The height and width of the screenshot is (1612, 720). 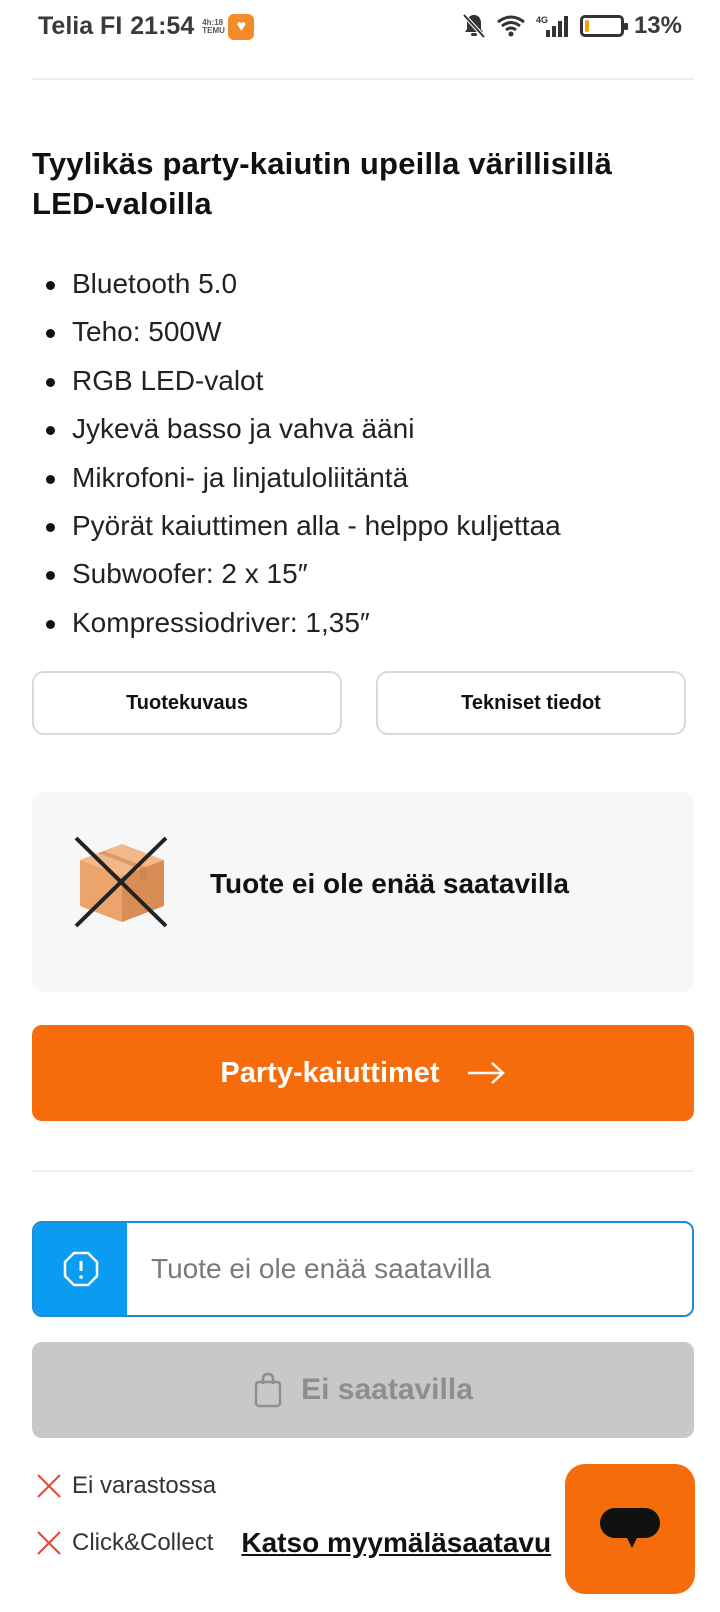 I want to click on feature-item: Bluetooth 5.0, so click(x=301, y=284).